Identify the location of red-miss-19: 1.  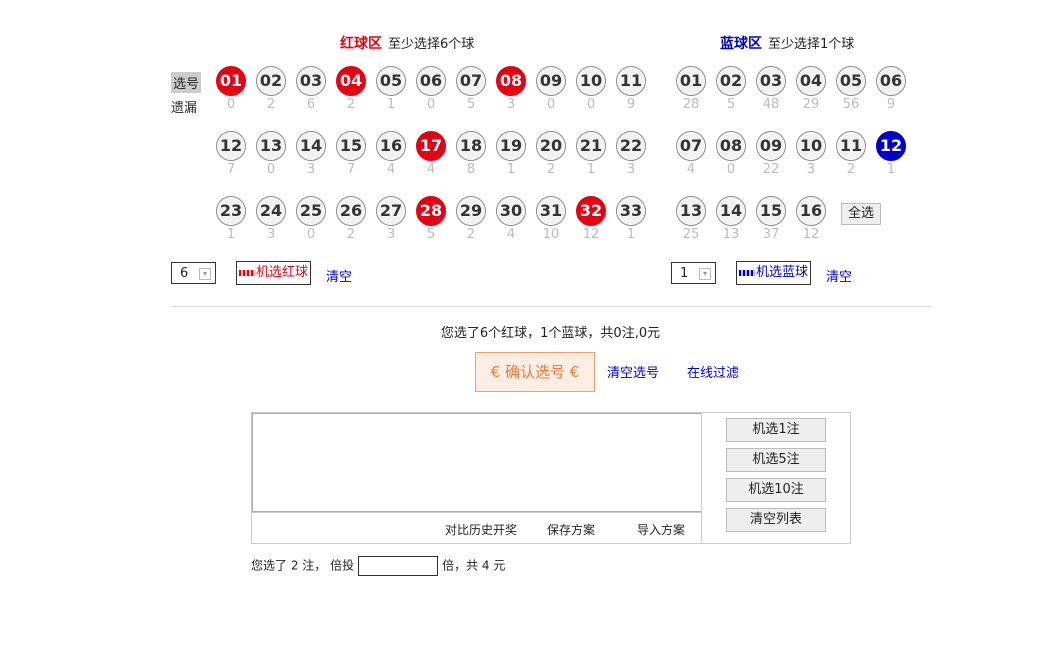
(511, 169).